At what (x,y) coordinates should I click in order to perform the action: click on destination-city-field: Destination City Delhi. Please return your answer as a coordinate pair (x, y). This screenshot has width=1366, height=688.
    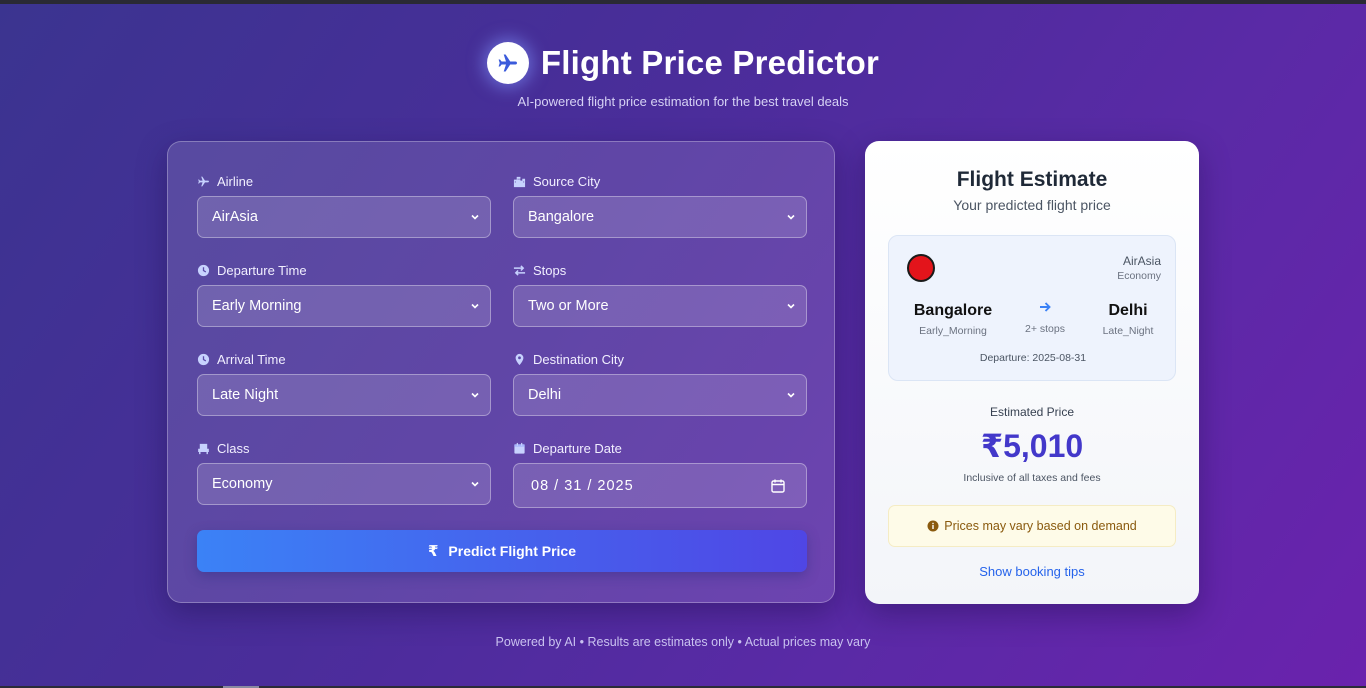
    Looking at the image, I should click on (660, 383).